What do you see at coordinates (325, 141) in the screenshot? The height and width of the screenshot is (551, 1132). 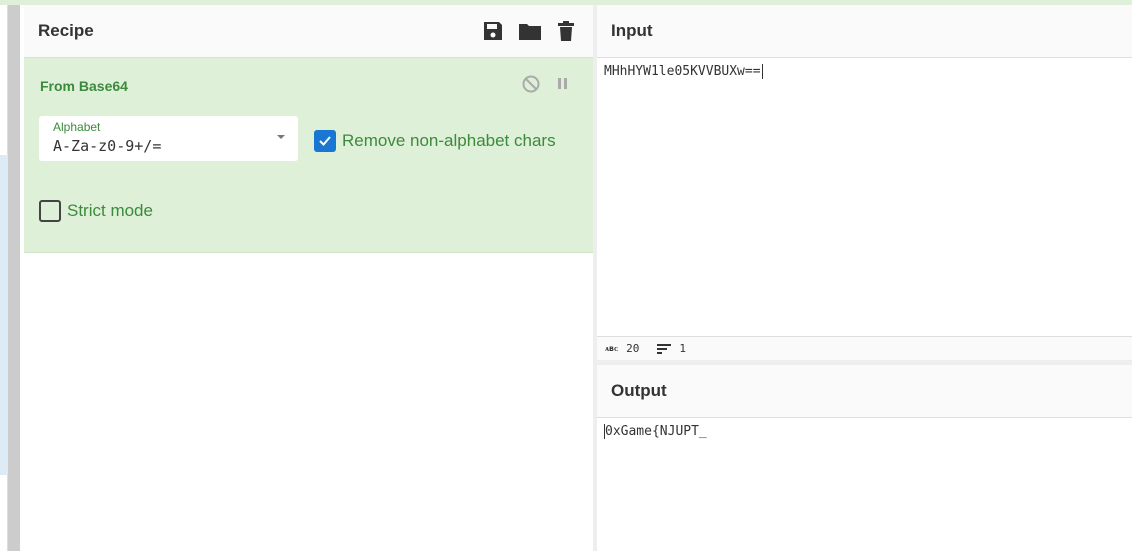 I see `checkbox-checked-icon` at bounding box center [325, 141].